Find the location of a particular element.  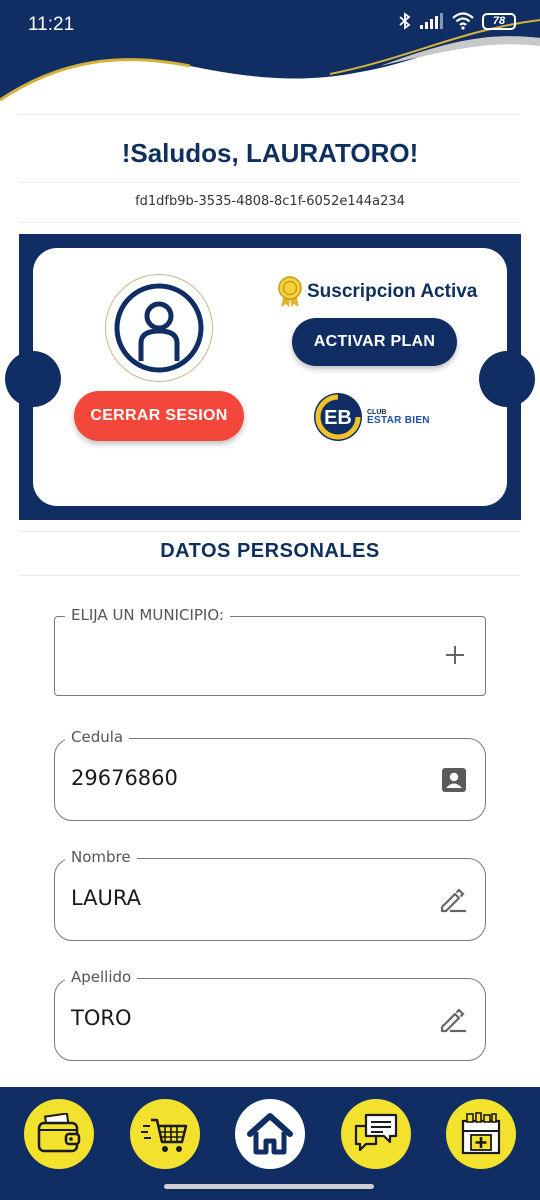

cart-icon is located at coordinates (164, 1135).